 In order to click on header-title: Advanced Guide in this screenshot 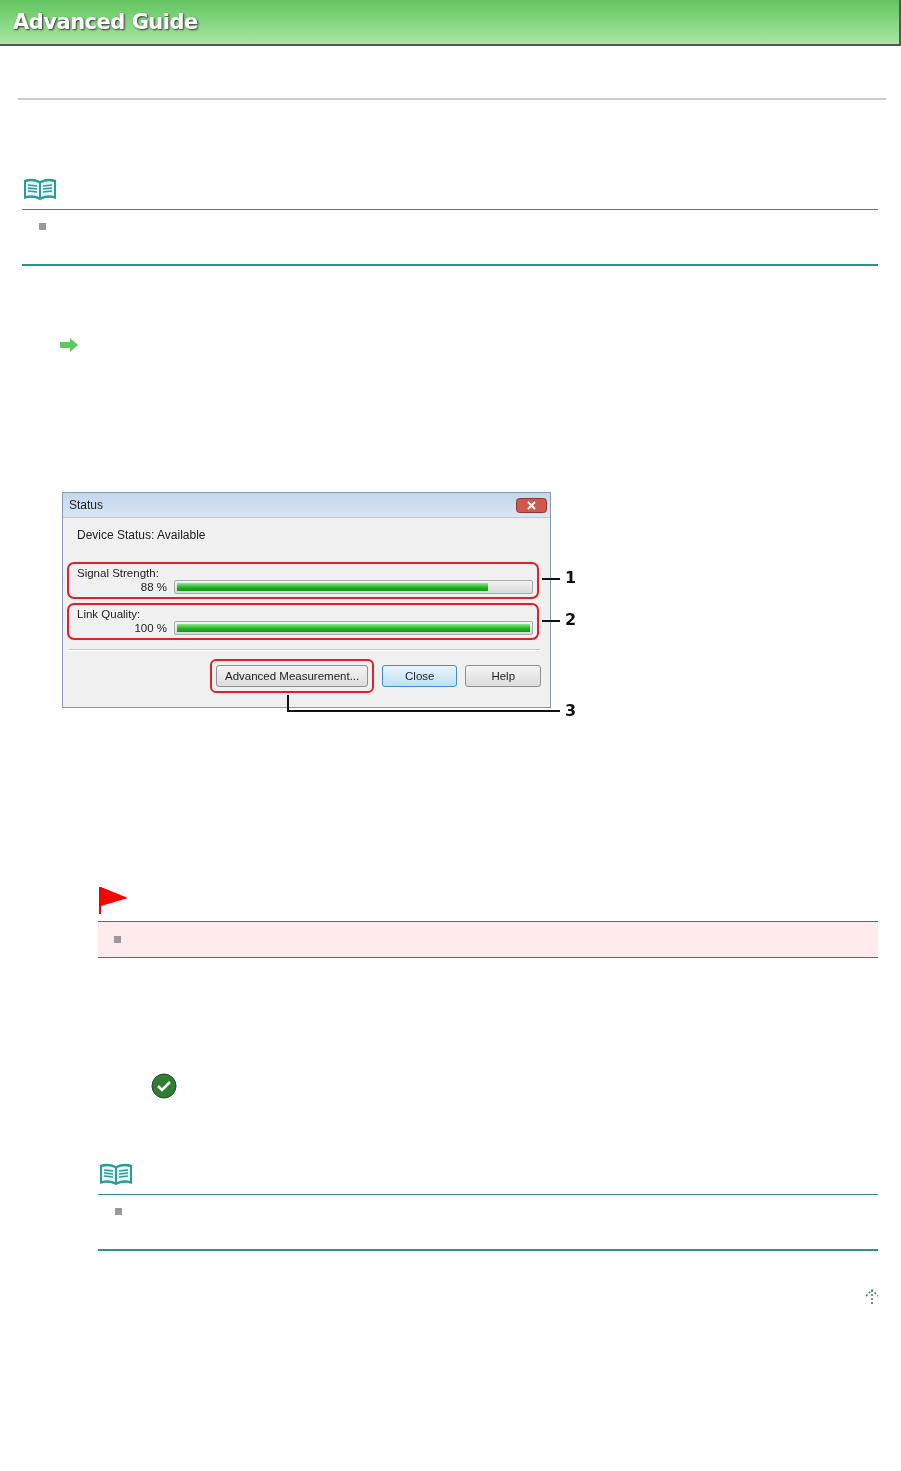, I will do `click(105, 22)`.